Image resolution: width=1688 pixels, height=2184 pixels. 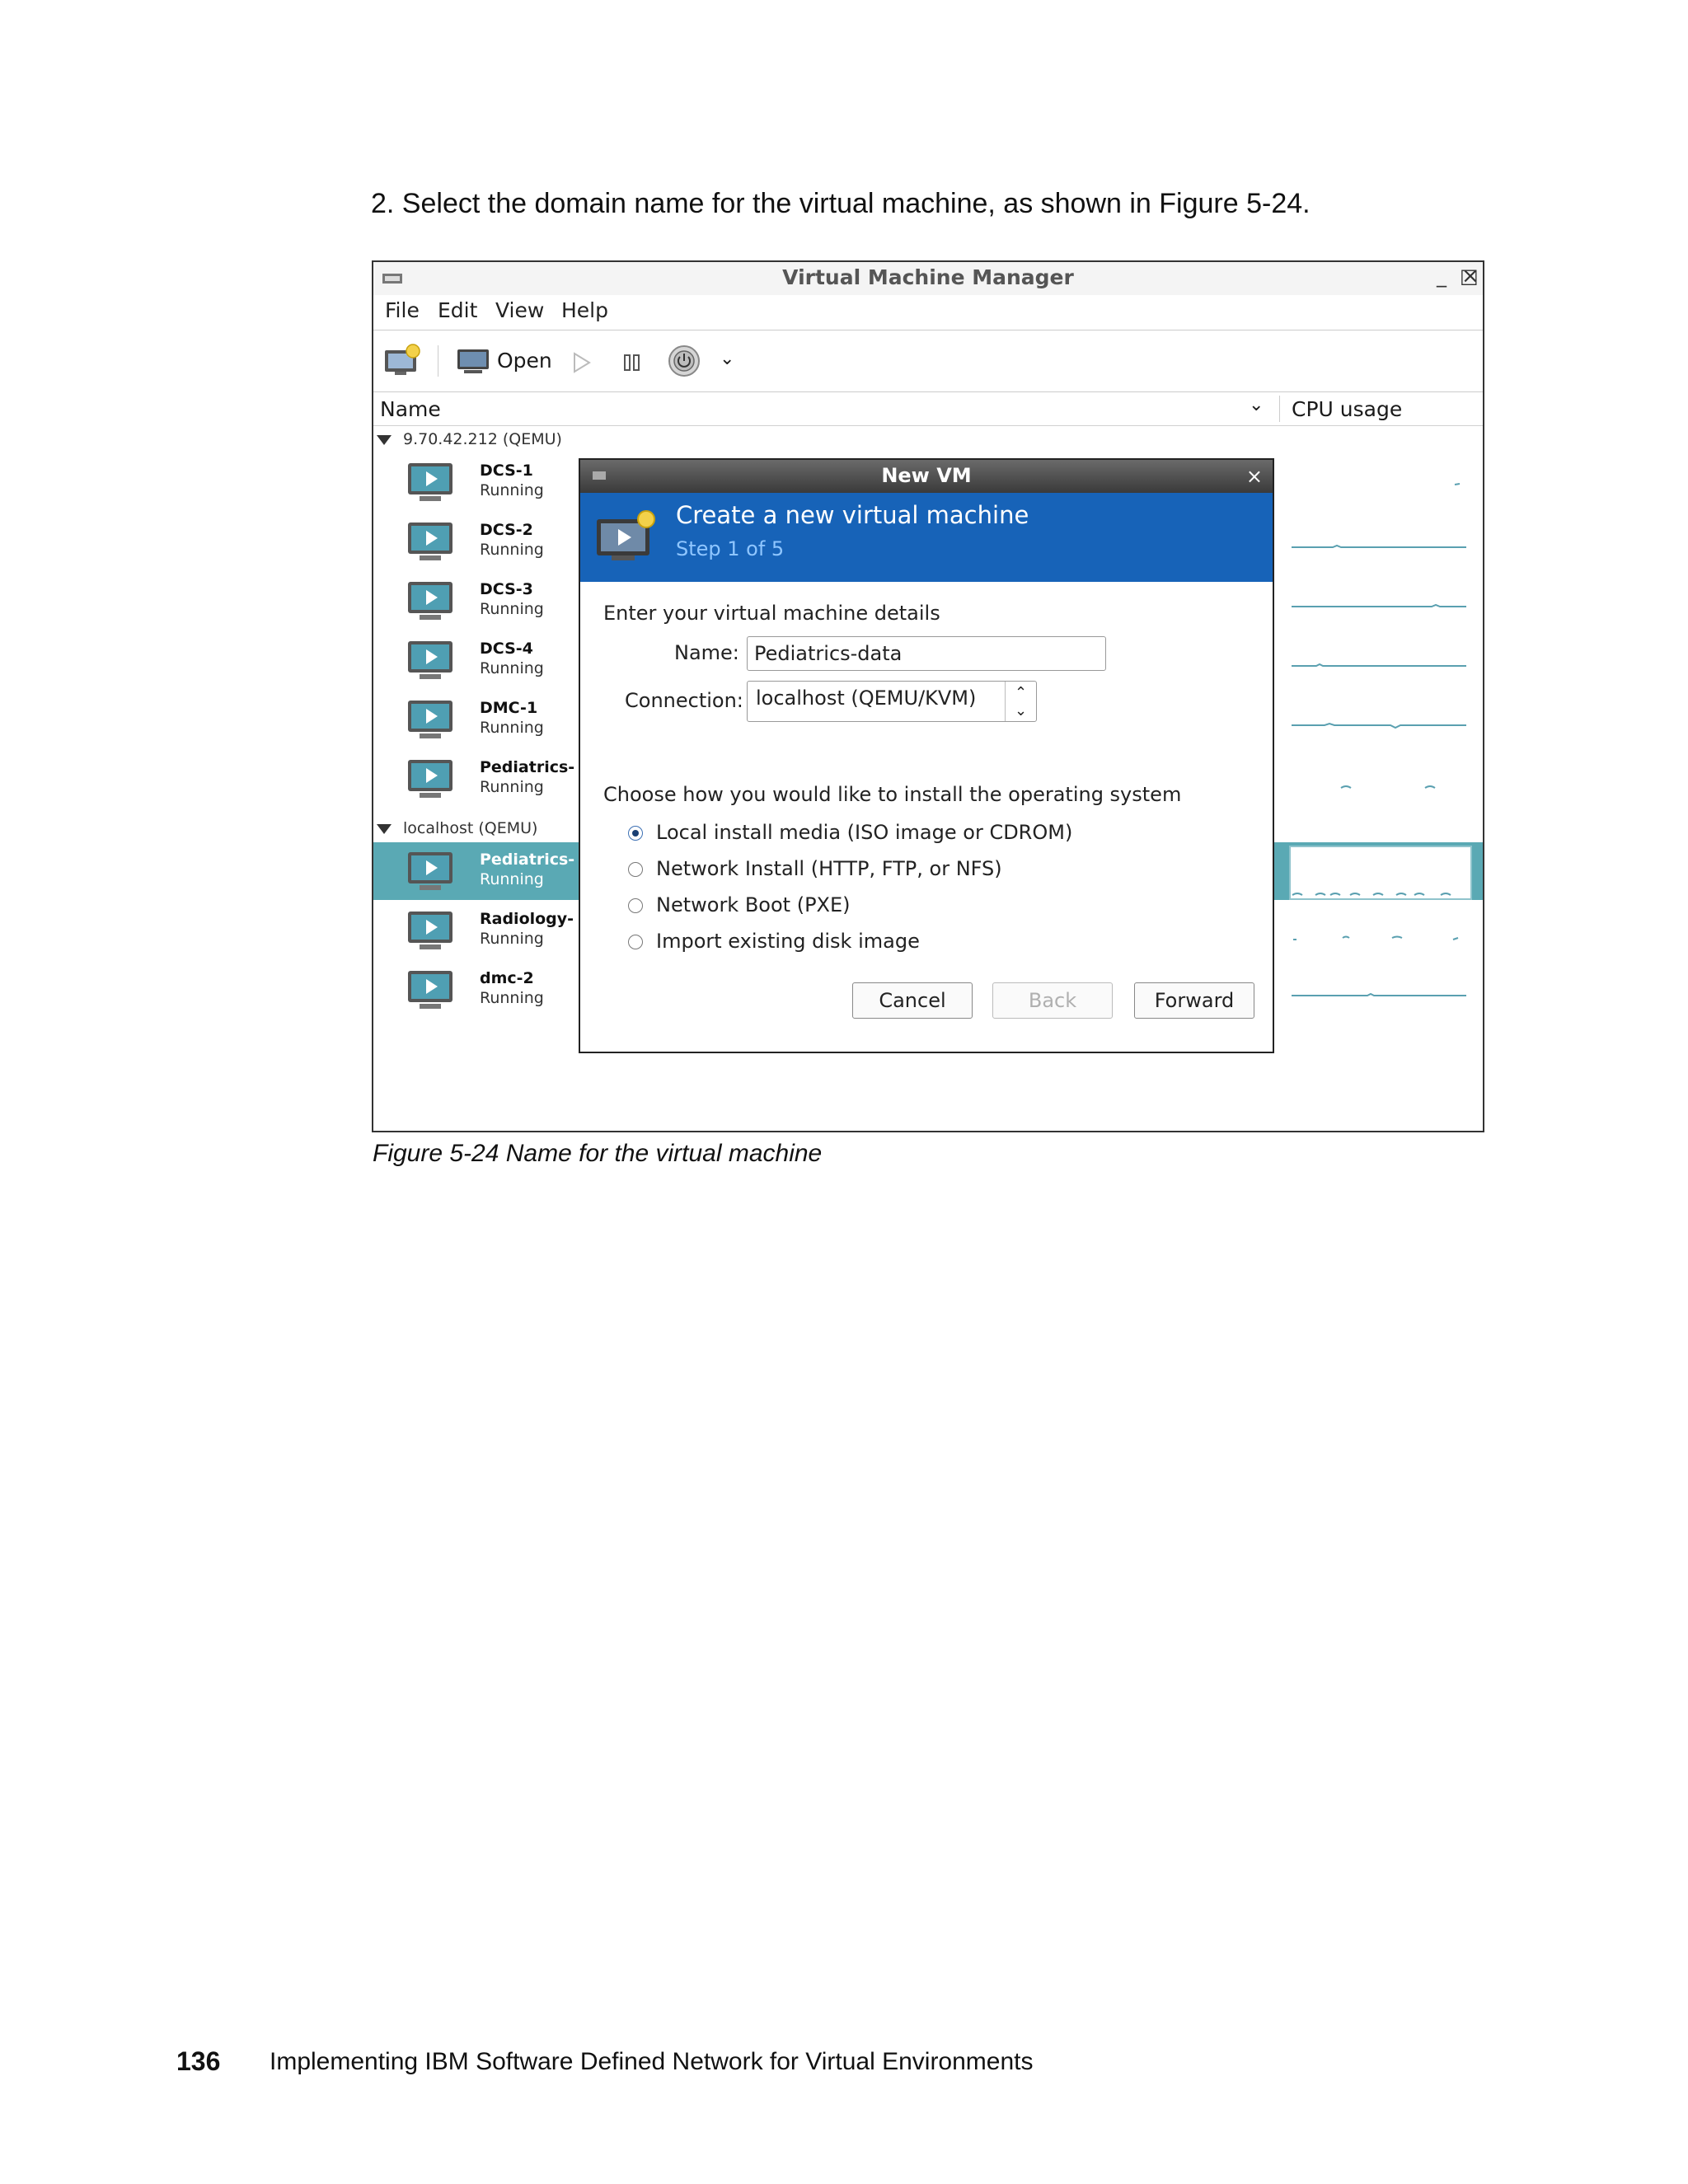 I want to click on window-title: Virtual Machine Manager, so click(x=928, y=277).